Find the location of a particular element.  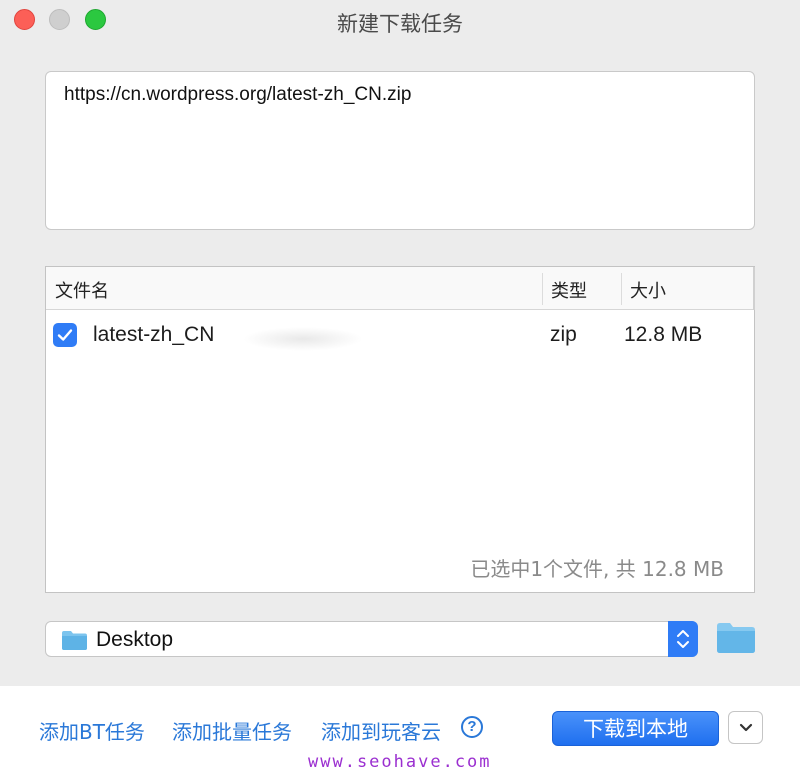

add-batch-task-link: 添加批量任务 is located at coordinates (232, 730).